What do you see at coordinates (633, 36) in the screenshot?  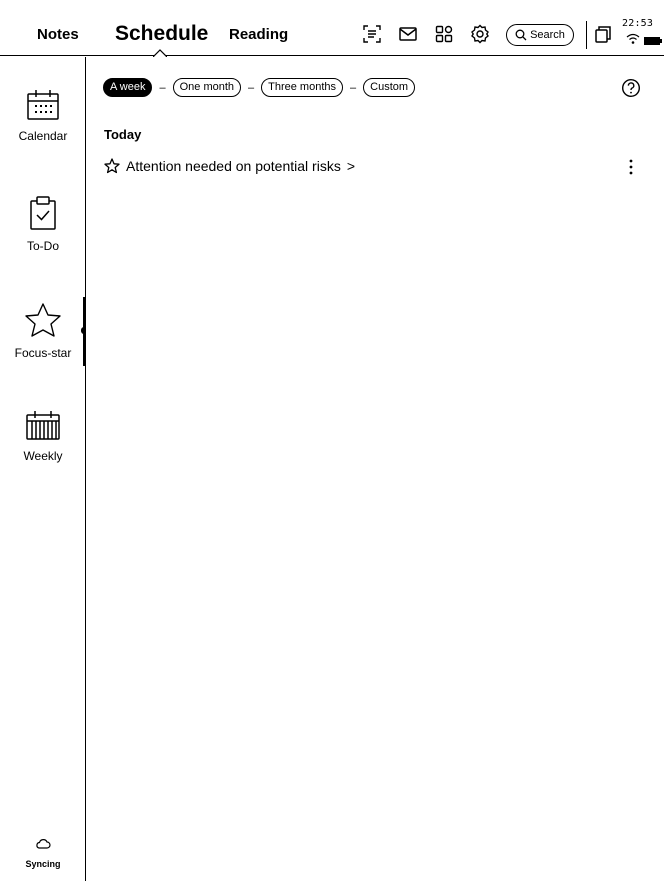 I see `wifi-icon` at bounding box center [633, 36].